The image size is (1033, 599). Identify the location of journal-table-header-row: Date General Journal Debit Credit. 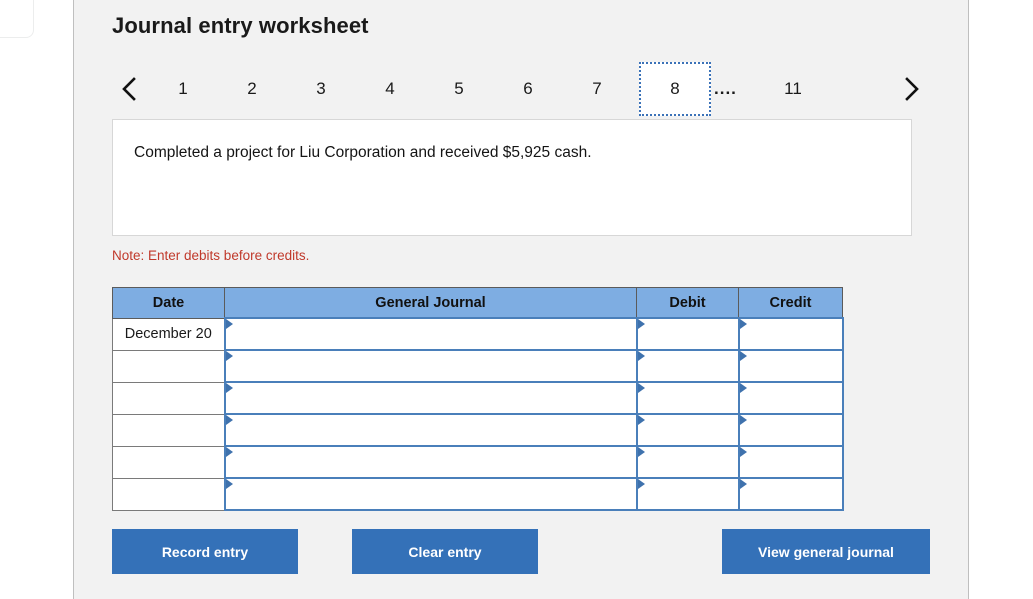
(477, 303).